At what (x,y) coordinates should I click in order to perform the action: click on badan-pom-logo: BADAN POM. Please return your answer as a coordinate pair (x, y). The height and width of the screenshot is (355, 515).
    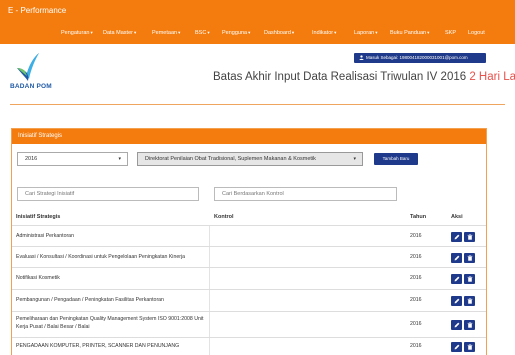
    Looking at the image, I should click on (32, 73).